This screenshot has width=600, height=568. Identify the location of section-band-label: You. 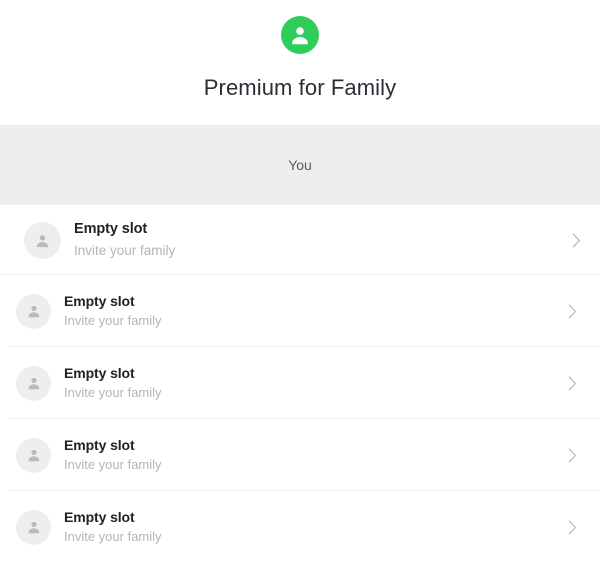
(300, 165).